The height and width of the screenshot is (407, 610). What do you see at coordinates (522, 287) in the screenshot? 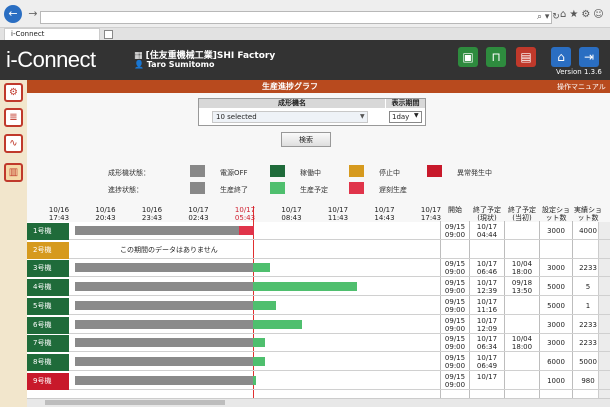
I see `cell-end-orig: 09/18 13:50` at bounding box center [522, 287].